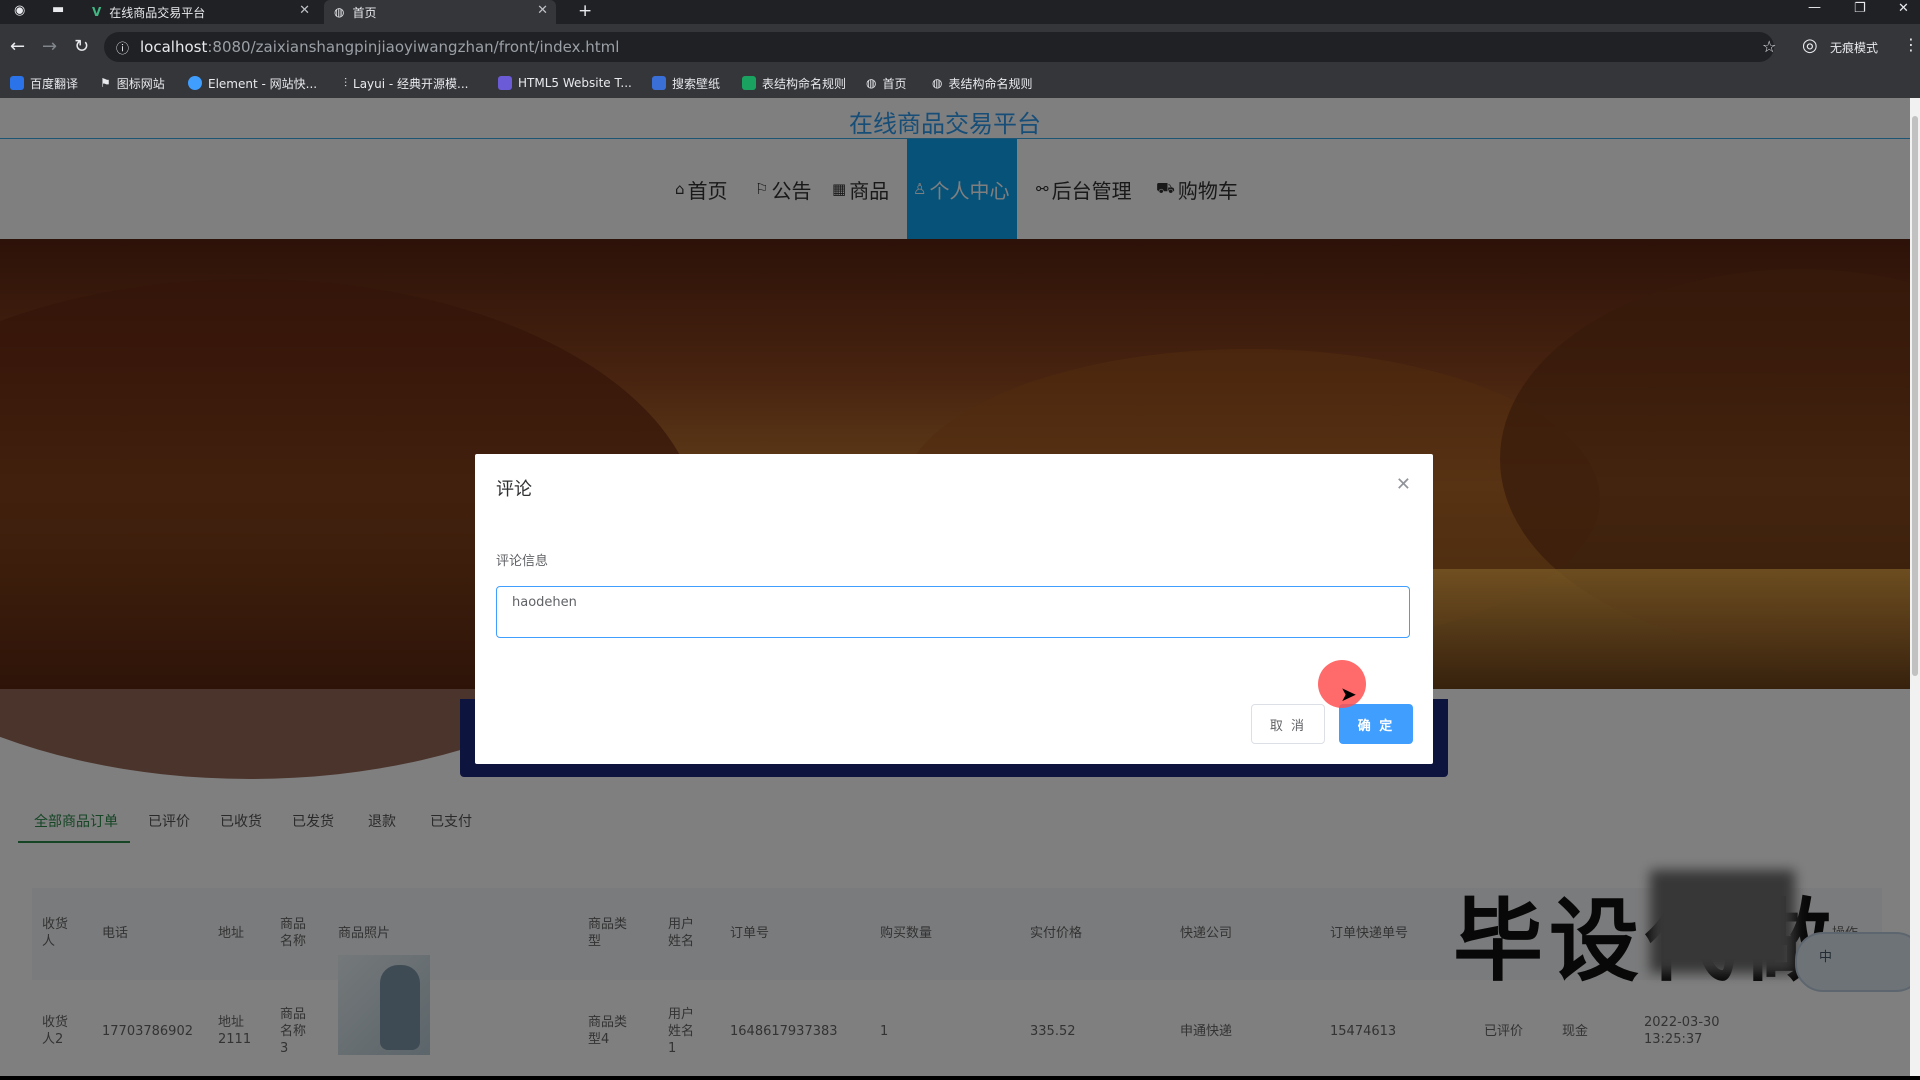  What do you see at coordinates (97, 12) in the screenshot?
I see `vue-logo-icon: V` at bounding box center [97, 12].